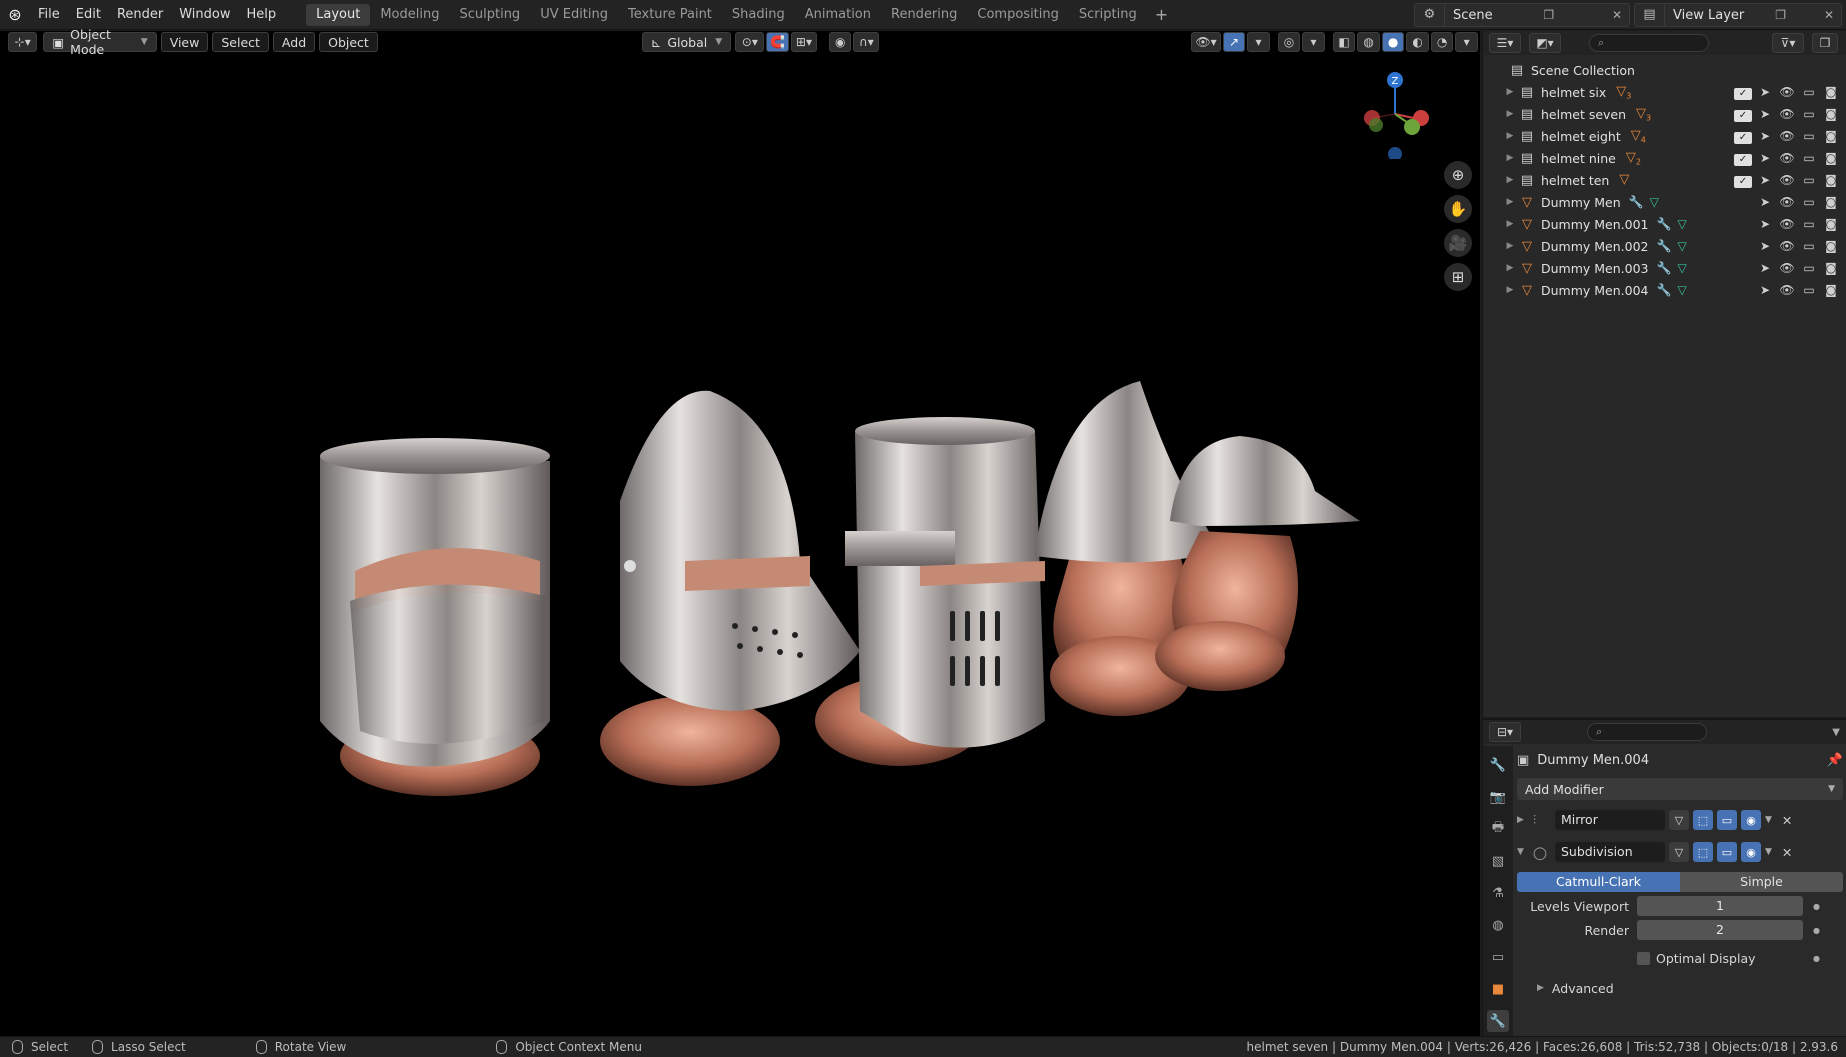  I want to click on viewport-display-icon: ▭, so click(1727, 852).